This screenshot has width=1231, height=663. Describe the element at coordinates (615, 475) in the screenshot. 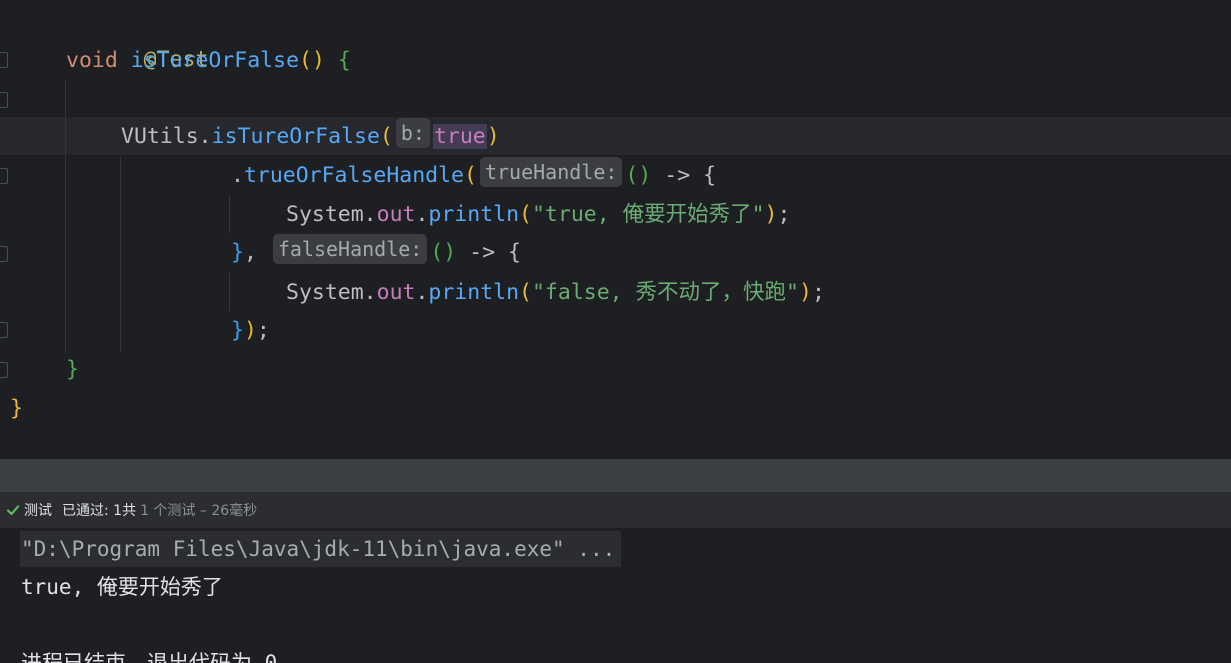

I see `panel-splitter` at that location.